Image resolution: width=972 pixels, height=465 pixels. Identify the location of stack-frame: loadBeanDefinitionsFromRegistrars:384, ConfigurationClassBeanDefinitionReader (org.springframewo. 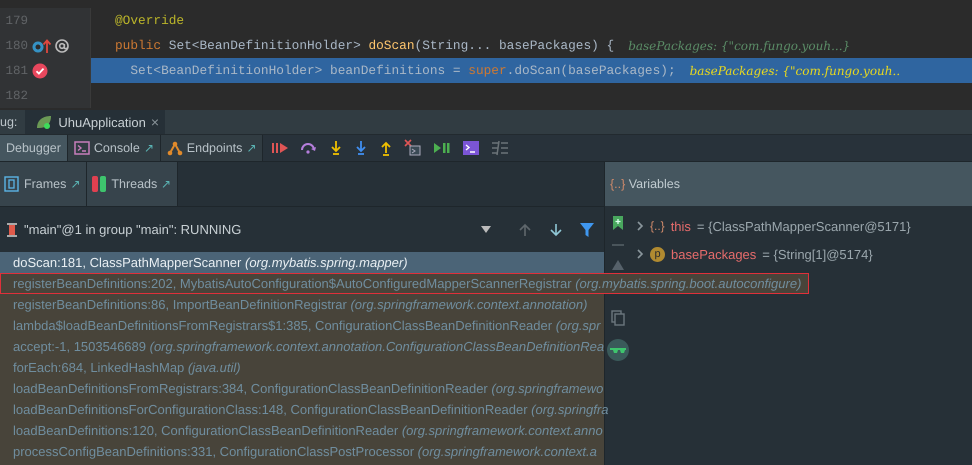
(302, 388).